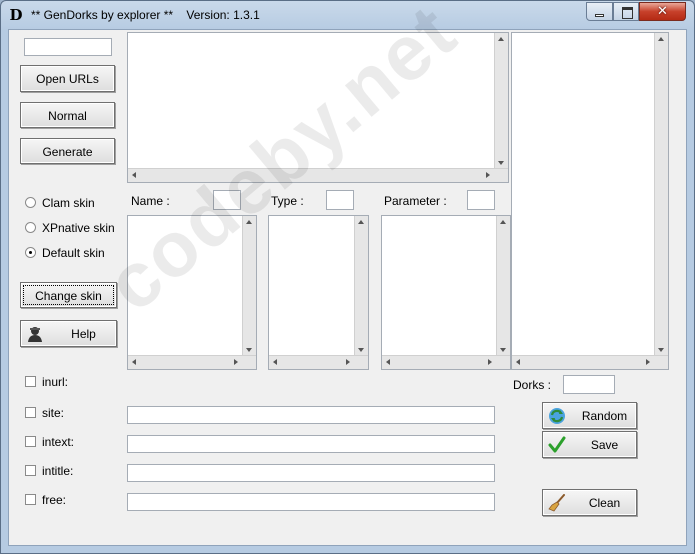 This screenshot has width=695, height=554. I want to click on checkbox-intitle, so click(30, 470).